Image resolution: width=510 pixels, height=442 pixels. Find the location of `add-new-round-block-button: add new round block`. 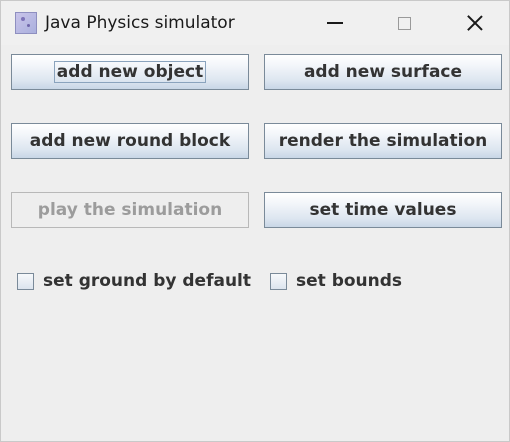

add-new-round-block-button: add new round block is located at coordinates (130, 141).